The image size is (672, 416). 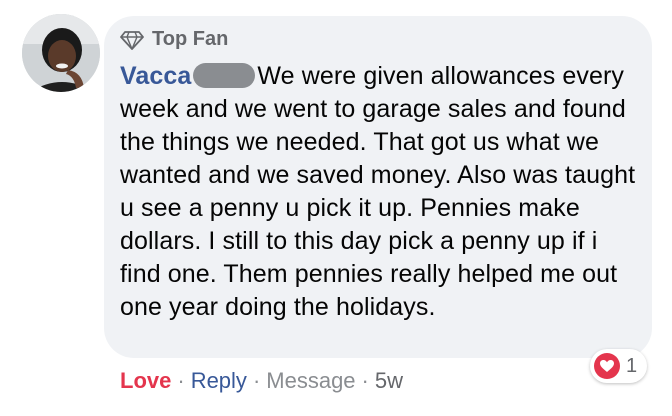 I want to click on love-button: Love, so click(x=145, y=381).